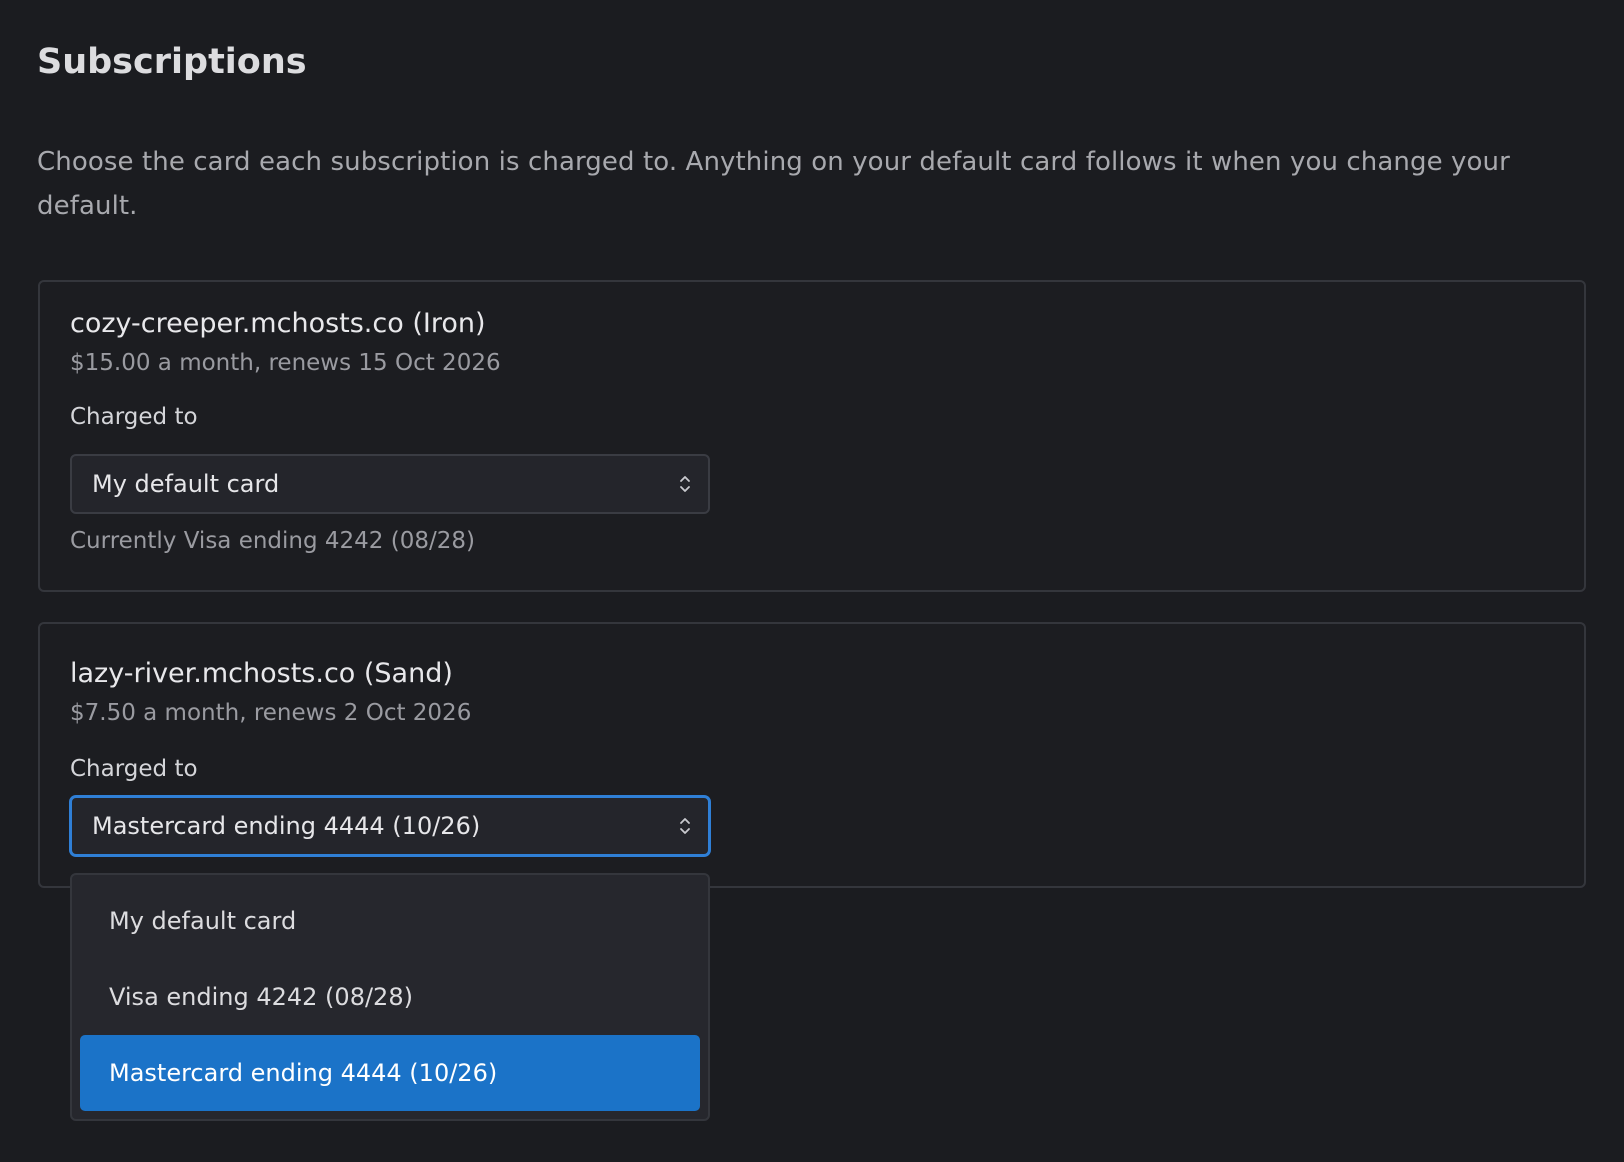  I want to click on subscription-name: cozy-creeper.mchosts.co (Iron), so click(278, 323).